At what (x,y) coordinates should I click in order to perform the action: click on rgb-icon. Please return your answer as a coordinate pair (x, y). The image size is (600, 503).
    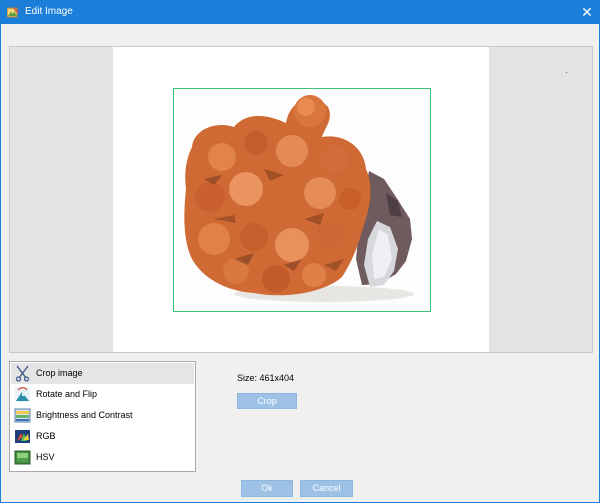
    Looking at the image, I should click on (22, 436).